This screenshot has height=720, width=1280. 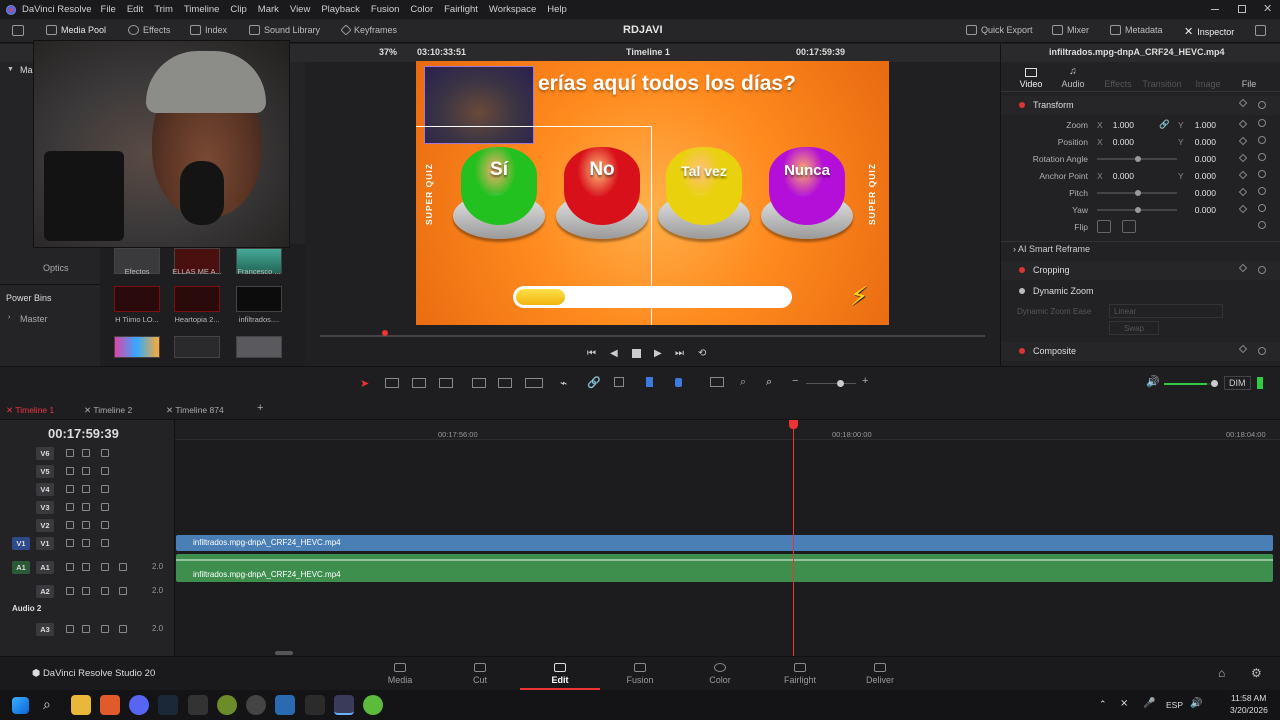 What do you see at coordinates (1260, 30) in the screenshot?
I see `expand-icon` at bounding box center [1260, 30].